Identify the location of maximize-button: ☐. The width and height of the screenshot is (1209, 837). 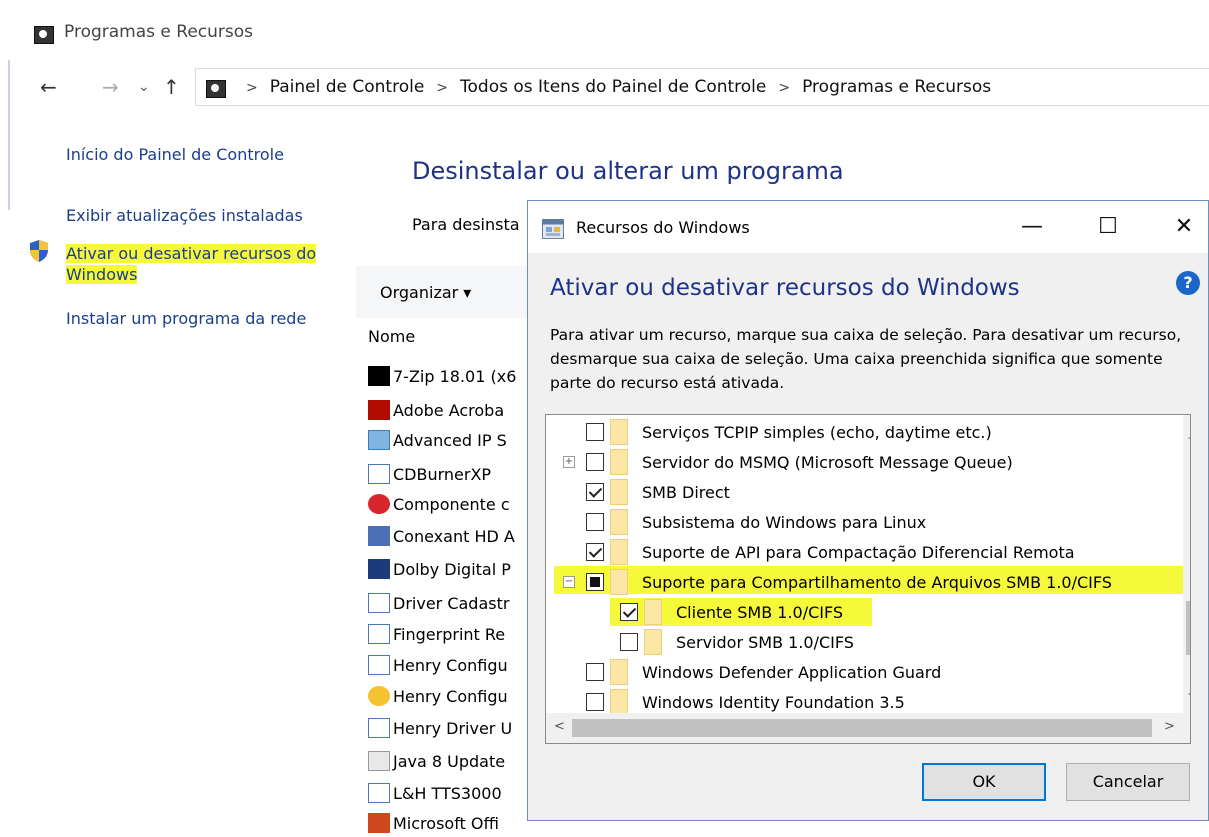
(1108, 227).